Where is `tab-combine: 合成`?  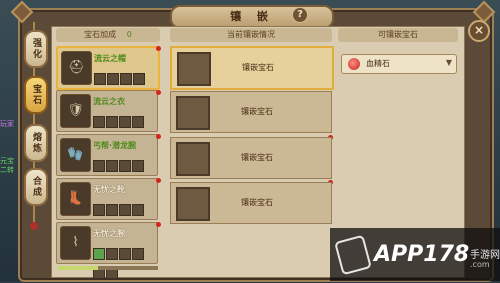 tab-combine: 合成 is located at coordinates (36, 187).